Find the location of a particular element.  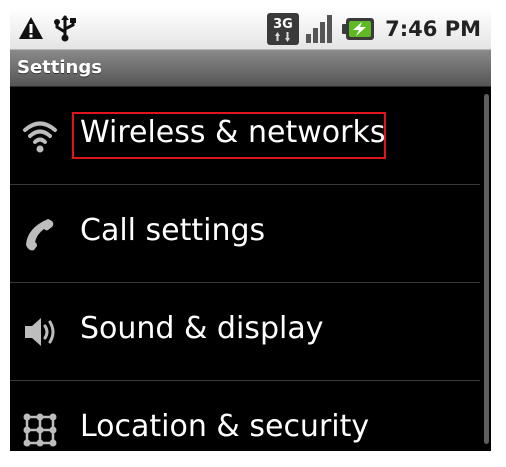

settings-item-label: Location & security is located at coordinates (225, 426).